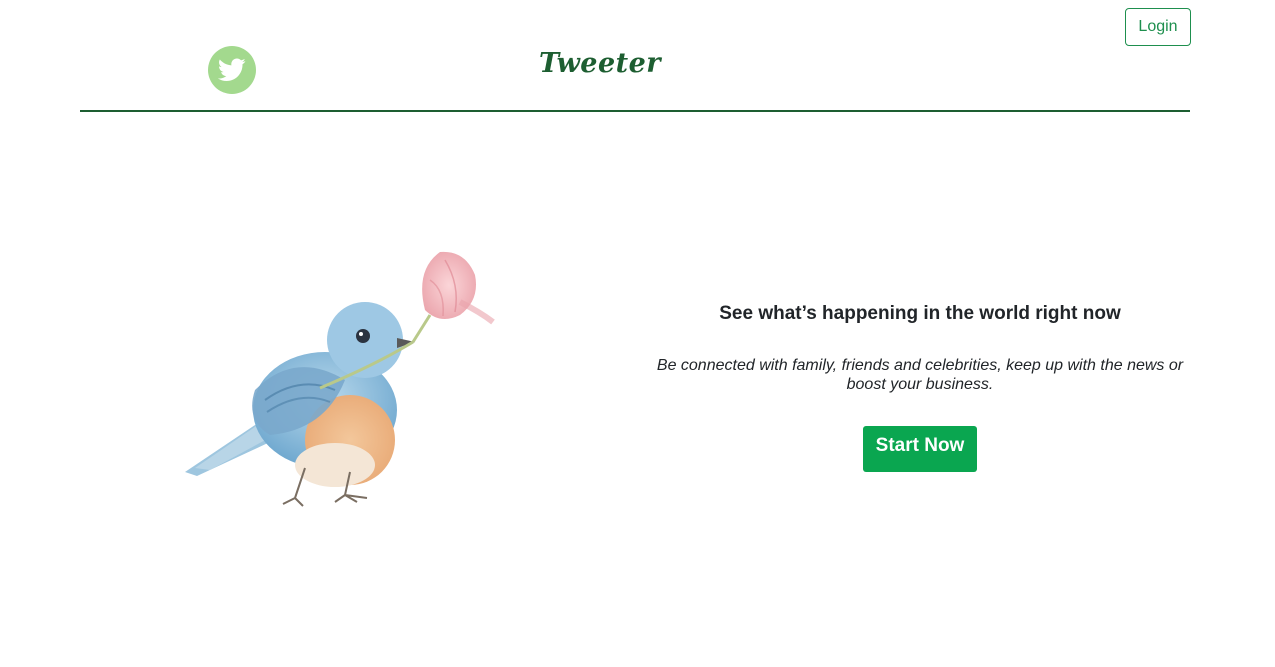 This screenshot has width=1275, height=667. What do you see at coordinates (920, 449) in the screenshot?
I see `start-now-button: Start Now` at bounding box center [920, 449].